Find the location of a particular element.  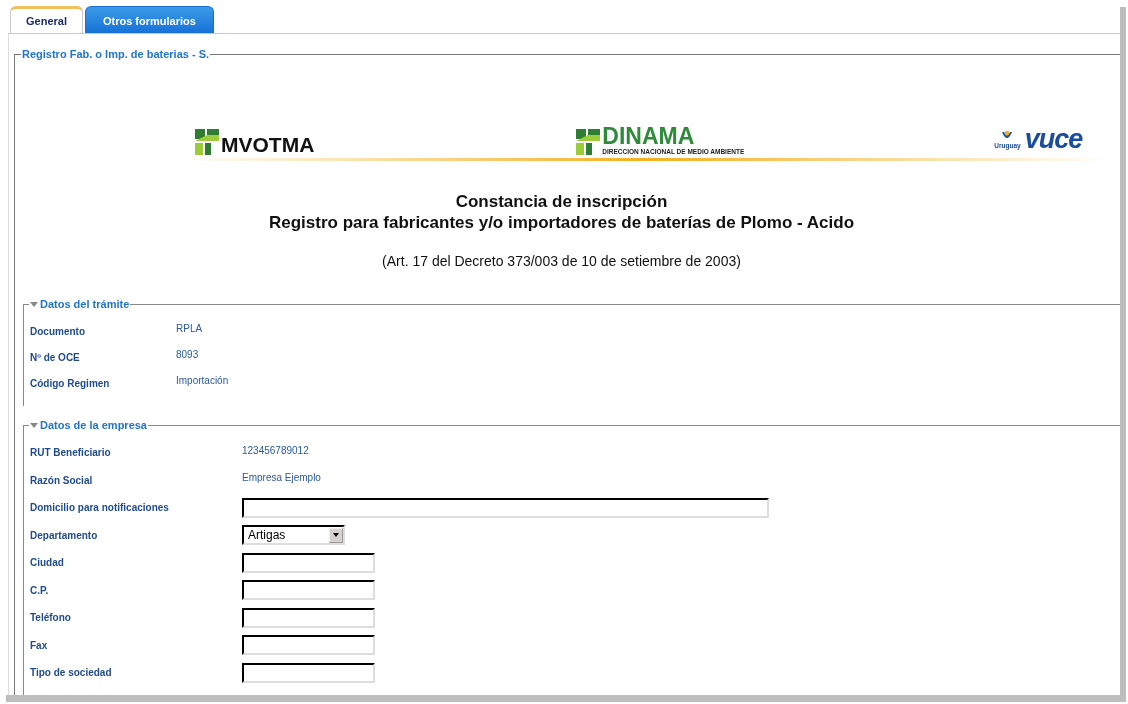

field-label: Ciudad is located at coordinates (47, 563).